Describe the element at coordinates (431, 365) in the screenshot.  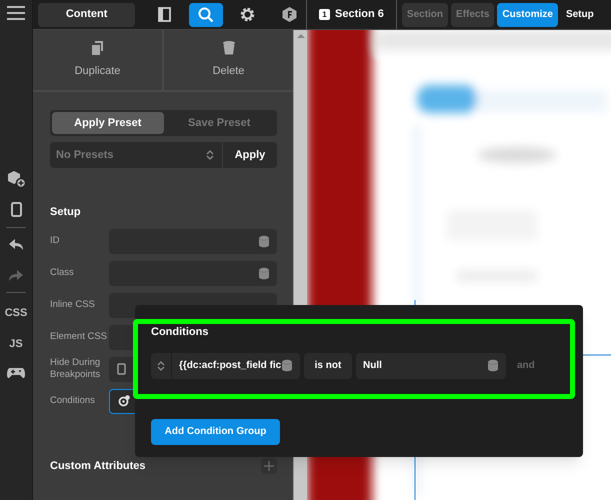
I see `input-field: Null` at that location.